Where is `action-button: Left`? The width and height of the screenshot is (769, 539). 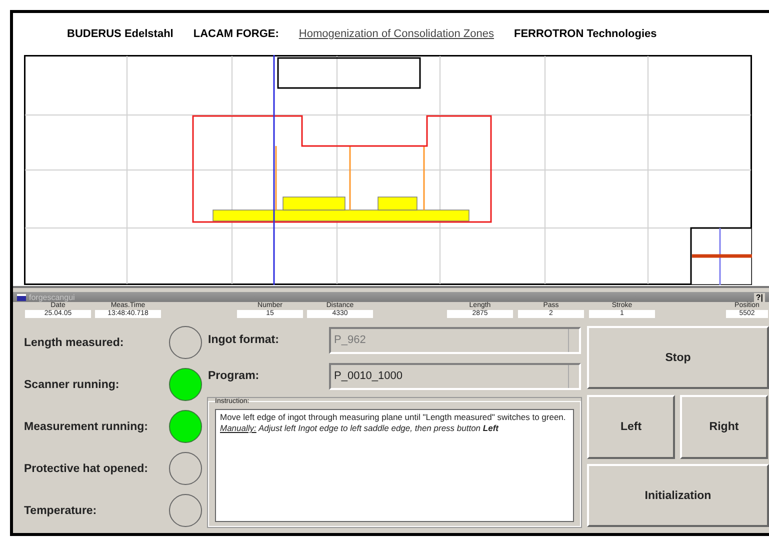 action-button: Left is located at coordinates (631, 426).